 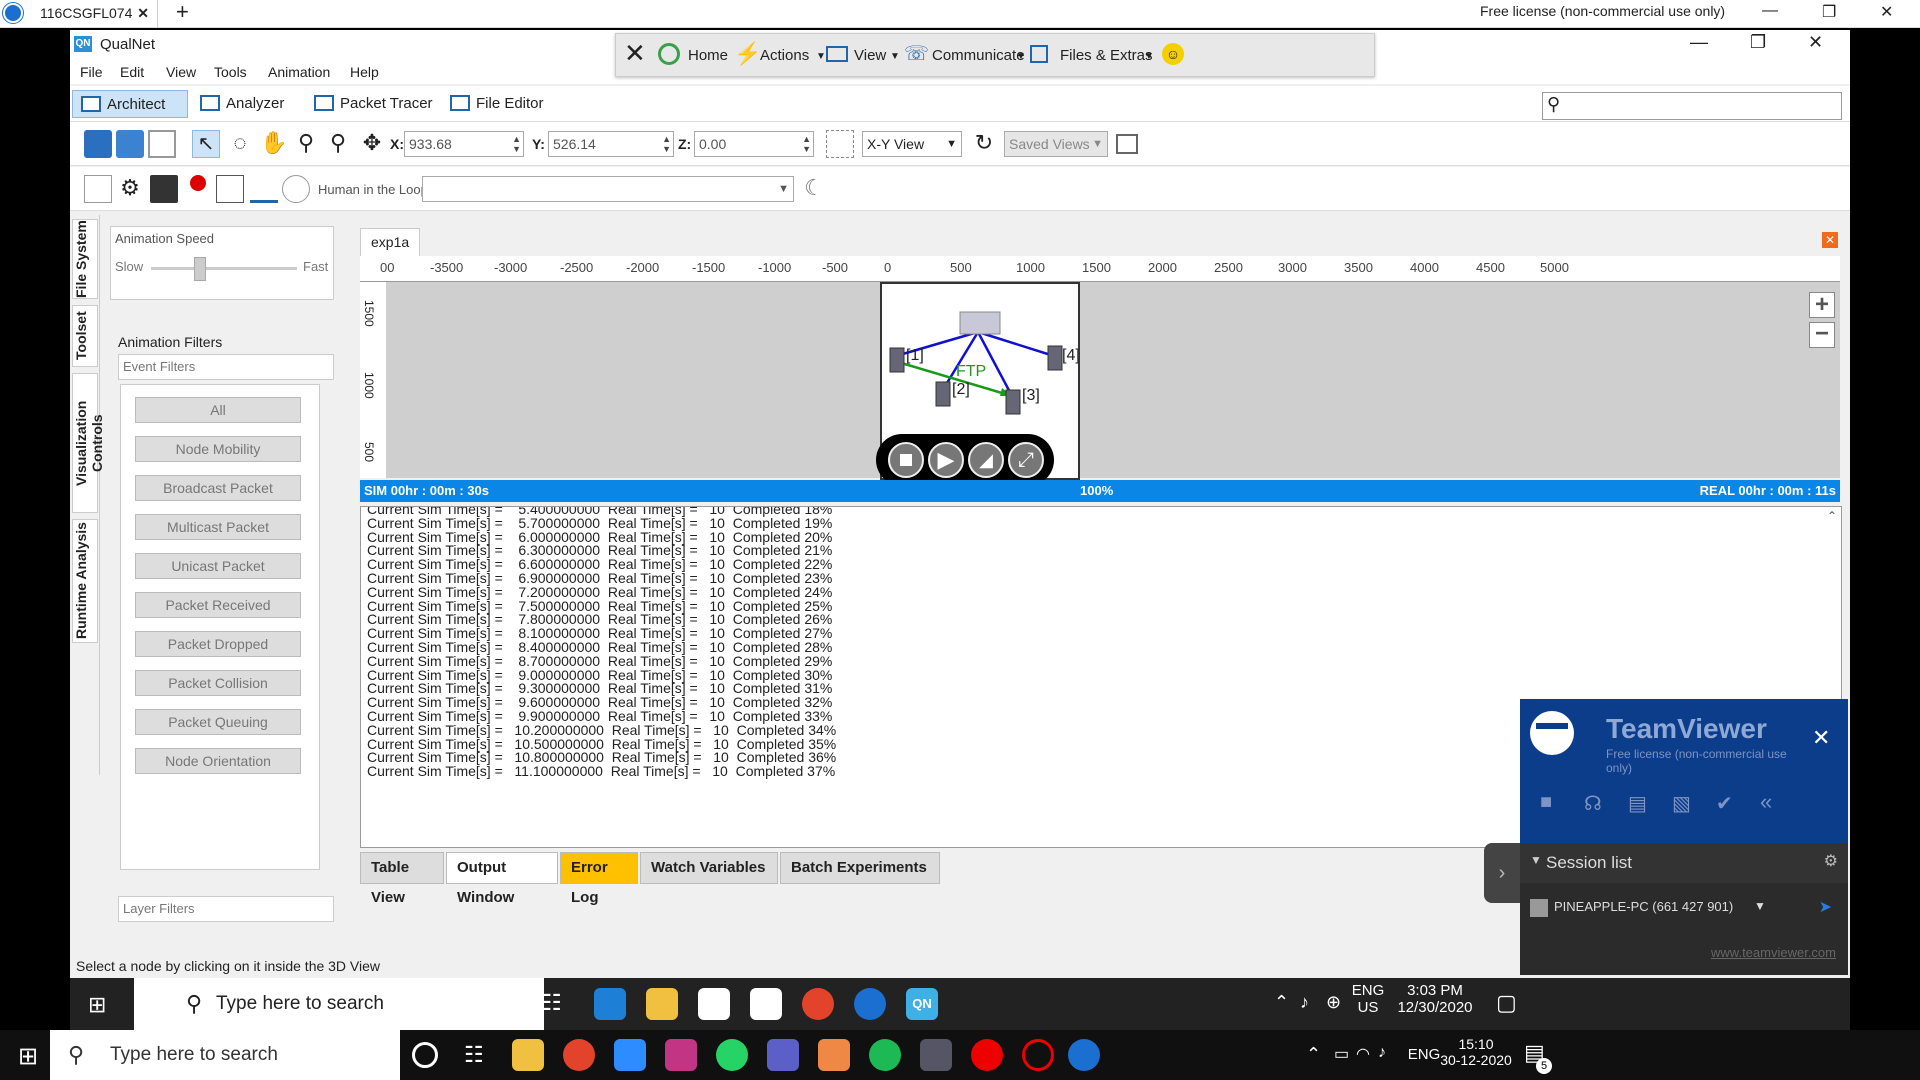 I want to click on grid-settings-icon, so click(x=840, y=144).